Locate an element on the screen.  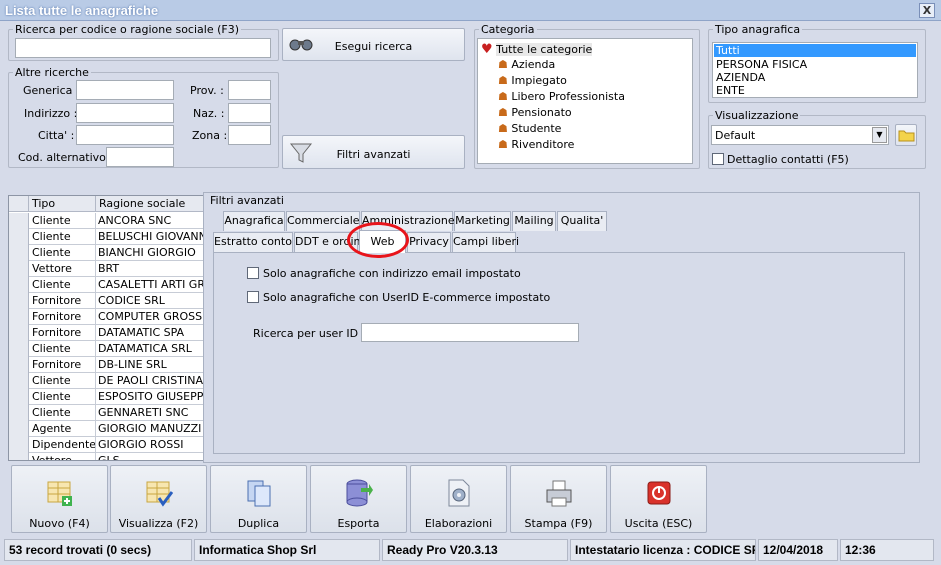
tab-qualita: Qualita' is located at coordinates (582, 221).